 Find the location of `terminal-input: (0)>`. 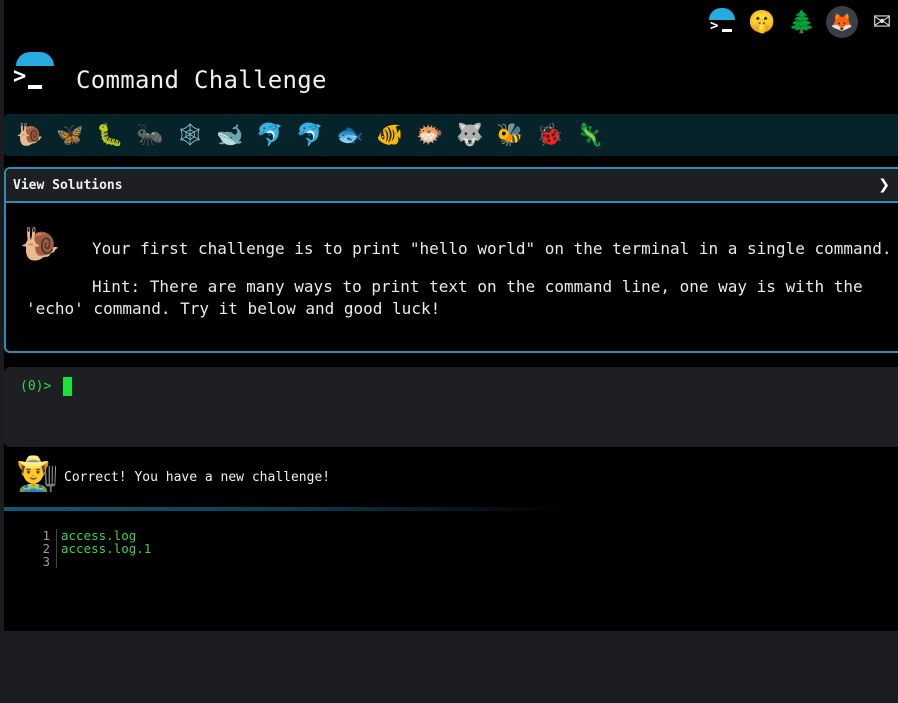

terminal-input: (0)> is located at coordinates (451, 407).